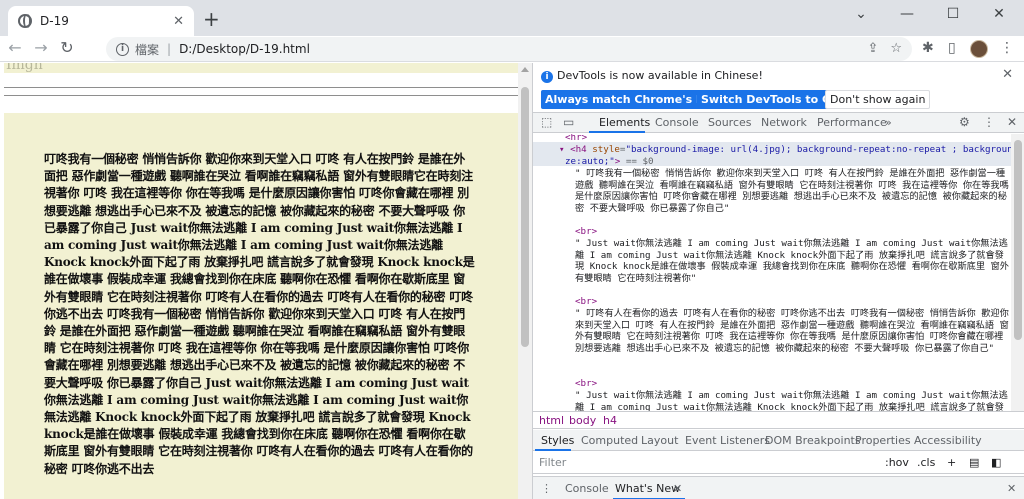 This screenshot has width=1024, height=499. Describe the element at coordinates (974, 462) in the screenshot. I see `computed-styles-icon: ▤` at that location.